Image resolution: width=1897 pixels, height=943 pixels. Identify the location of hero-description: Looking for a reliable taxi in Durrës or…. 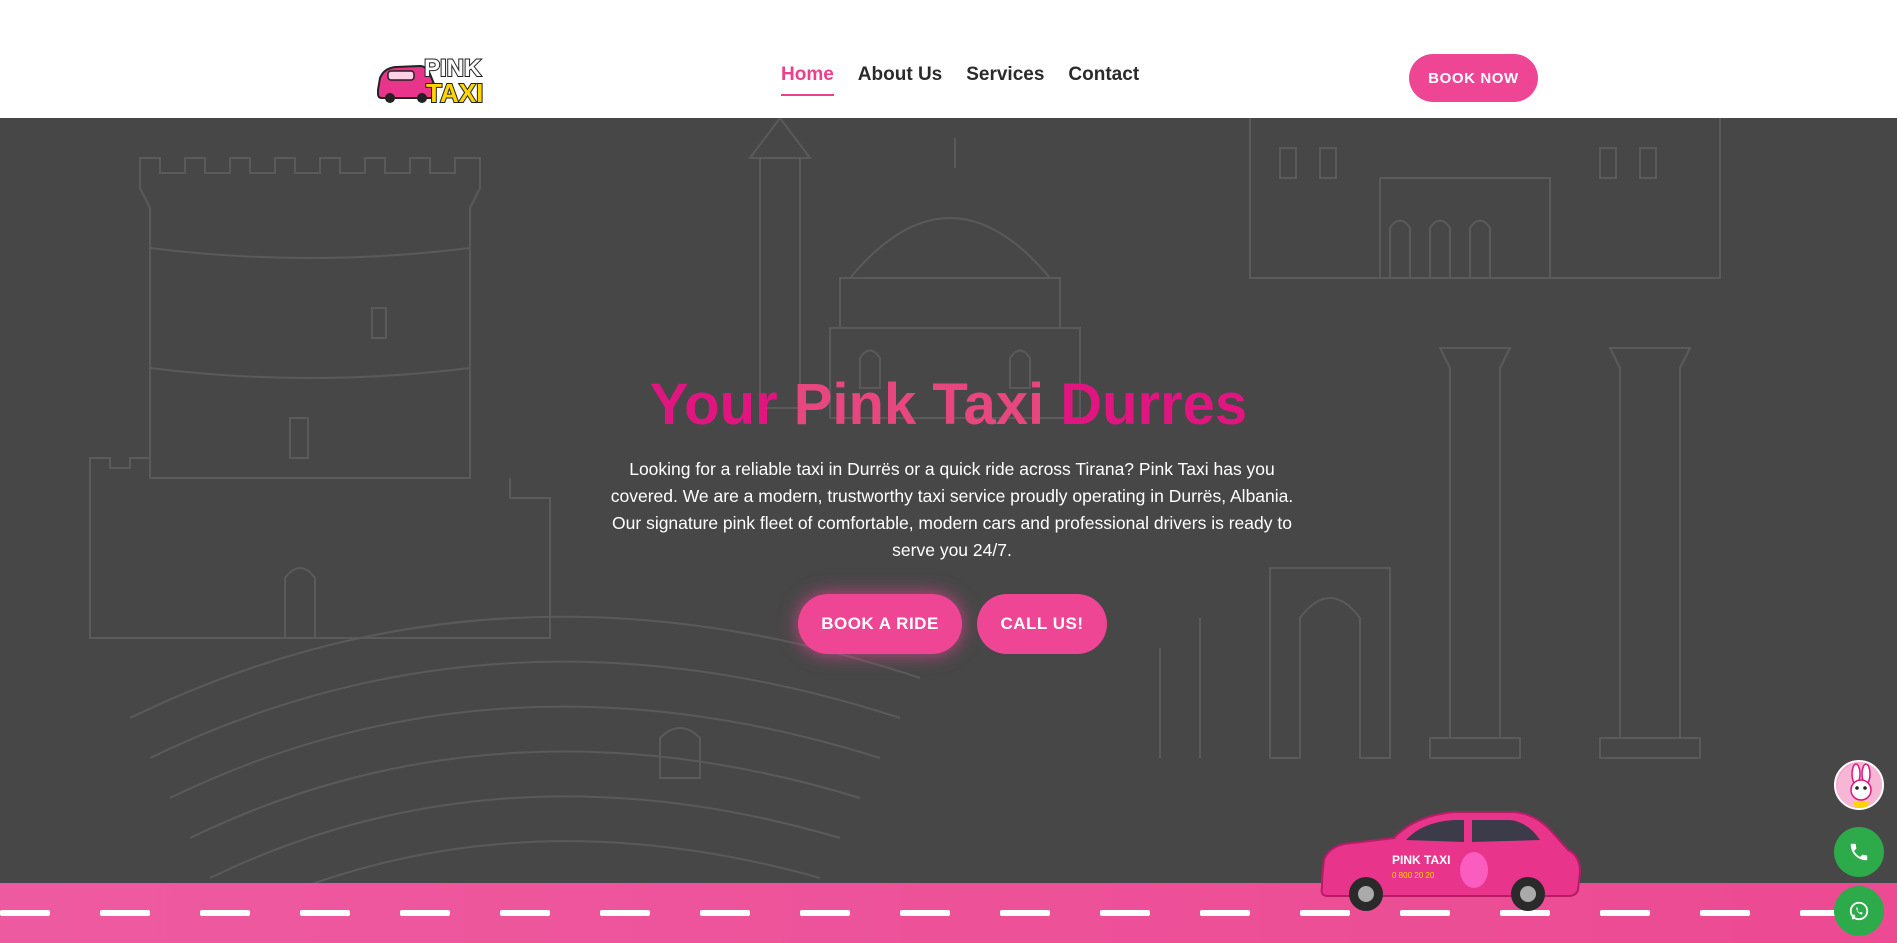
(952, 509).